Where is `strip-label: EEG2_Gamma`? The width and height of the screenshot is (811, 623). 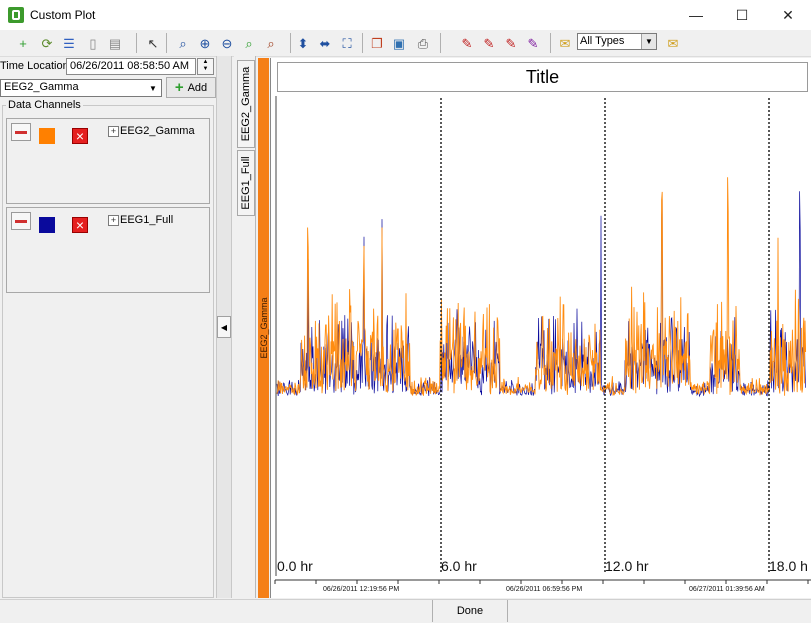
strip-label: EEG2_Gamma is located at coordinates (263, 328).